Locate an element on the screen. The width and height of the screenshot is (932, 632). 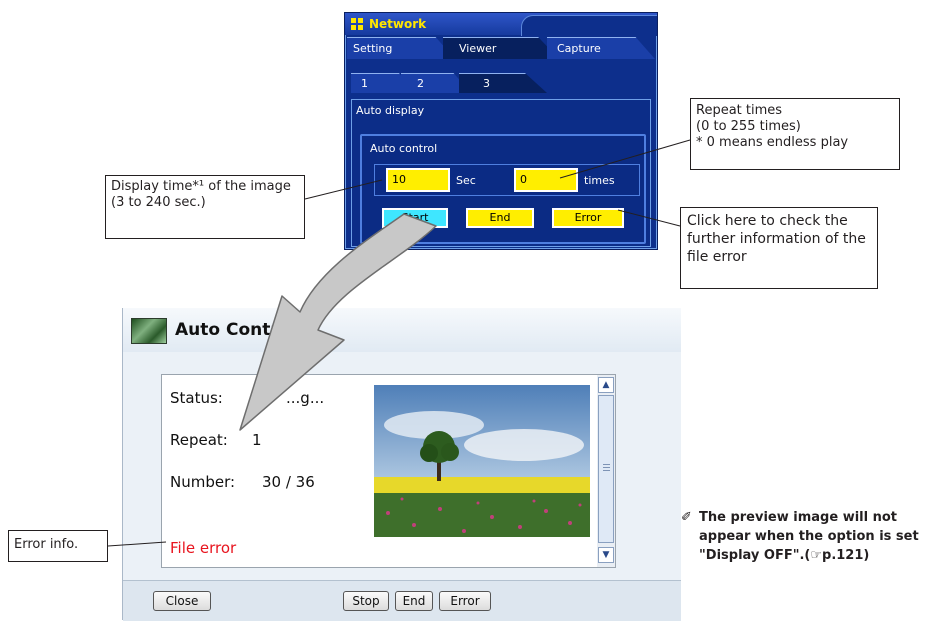
repeat-times-line1: Repeat times is located at coordinates (739, 110).